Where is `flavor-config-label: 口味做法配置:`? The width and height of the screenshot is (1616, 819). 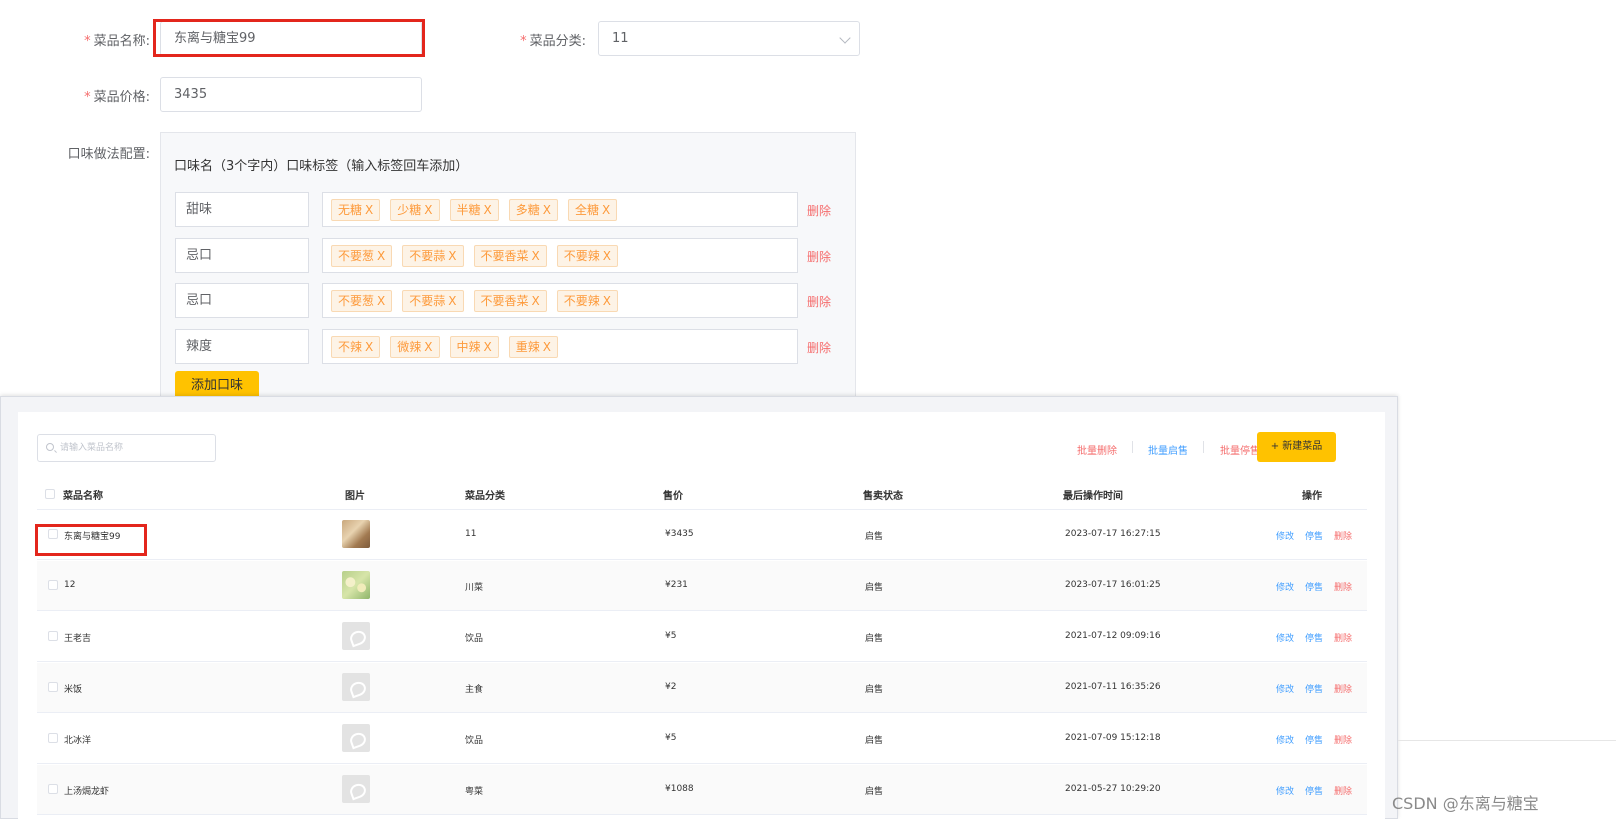
flavor-config-label: 口味做法配置: is located at coordinates (108, 154).